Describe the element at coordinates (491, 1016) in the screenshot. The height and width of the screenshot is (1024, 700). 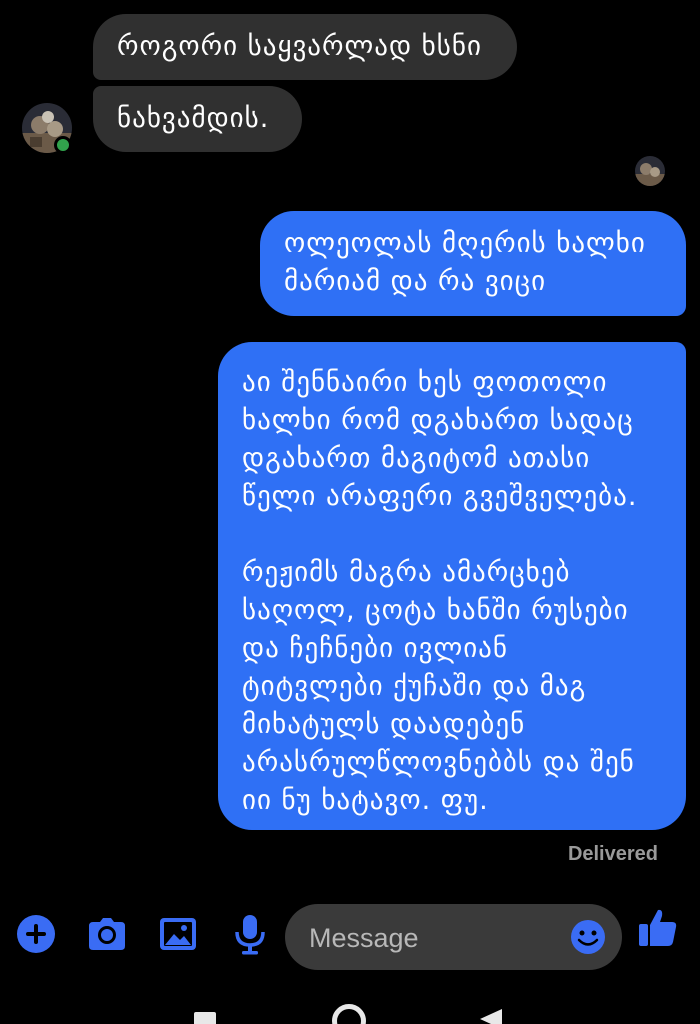
I see `back-icon` at that location.